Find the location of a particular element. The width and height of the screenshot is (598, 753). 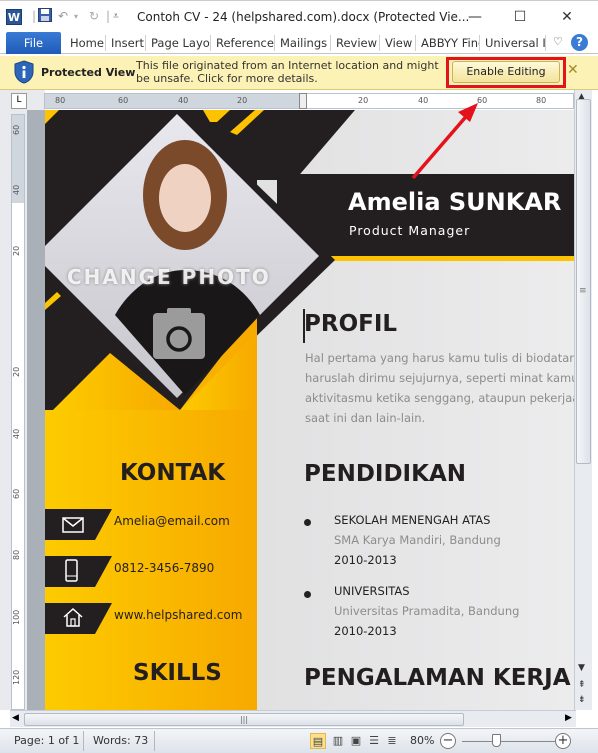

previous-page-icon: ⇞ is located at coordinates (582, 685).